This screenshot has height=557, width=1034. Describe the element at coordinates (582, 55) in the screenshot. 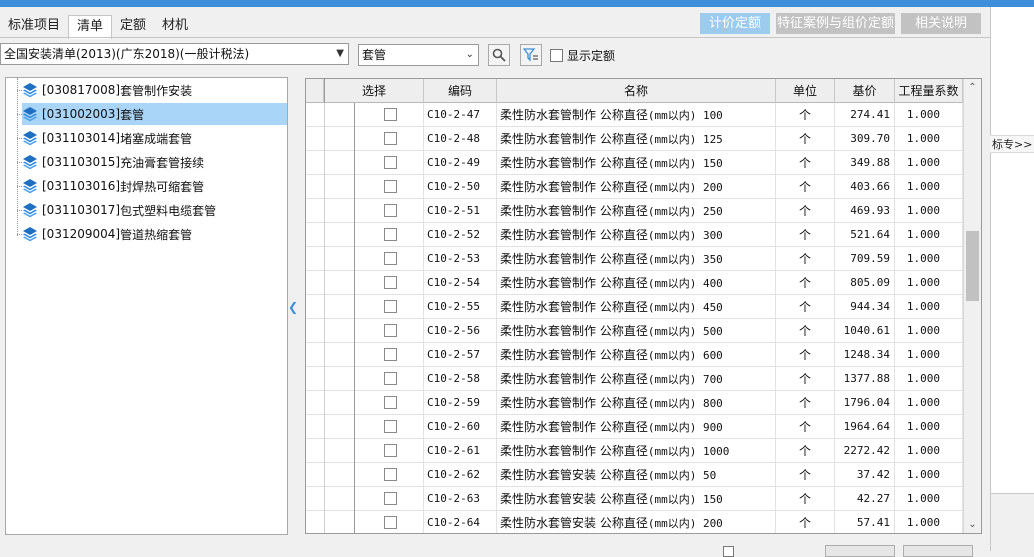

I see `show-quota-toggle: 显示定额` at that location.